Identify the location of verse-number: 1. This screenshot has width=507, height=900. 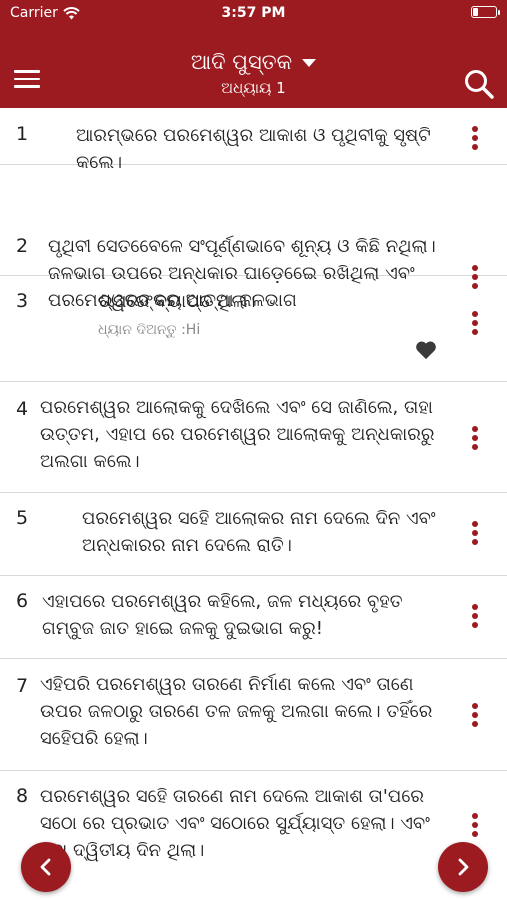
(22, 134).